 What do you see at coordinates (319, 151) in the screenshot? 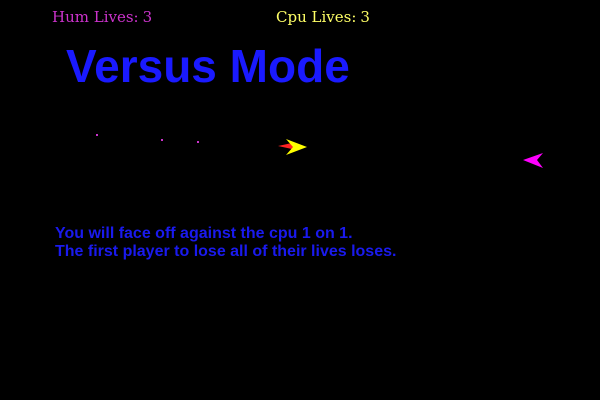
I see `playfield` at bounding box center [319, 151].